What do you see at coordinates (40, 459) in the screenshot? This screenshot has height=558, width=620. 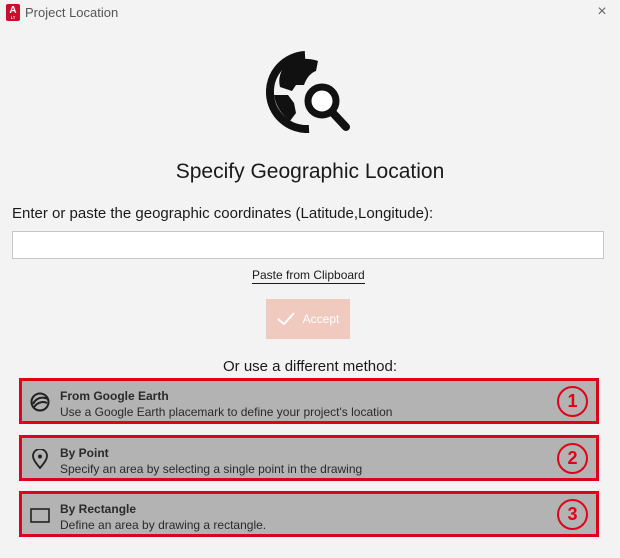 I see `map-pin-icon` at bounding box center [40, 459].